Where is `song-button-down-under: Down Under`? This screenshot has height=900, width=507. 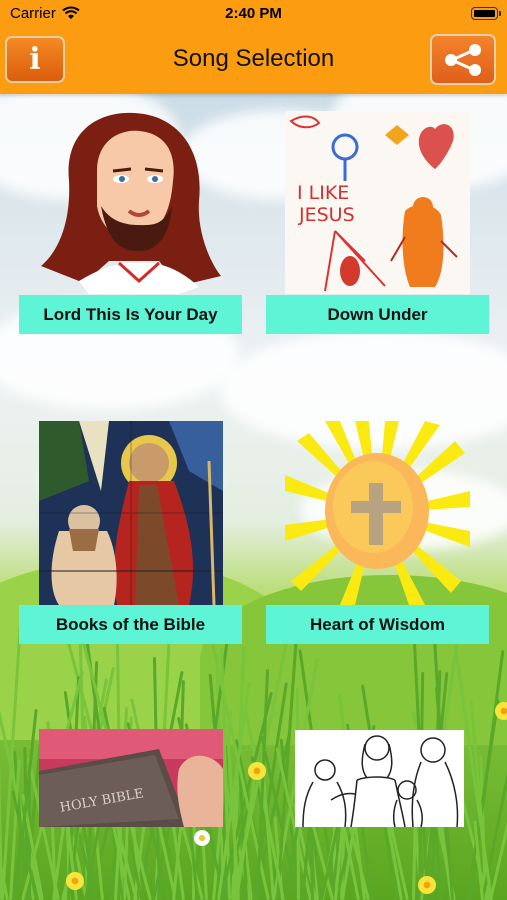
song-button-down-under: Down Under is located at coordinates (377, 314).